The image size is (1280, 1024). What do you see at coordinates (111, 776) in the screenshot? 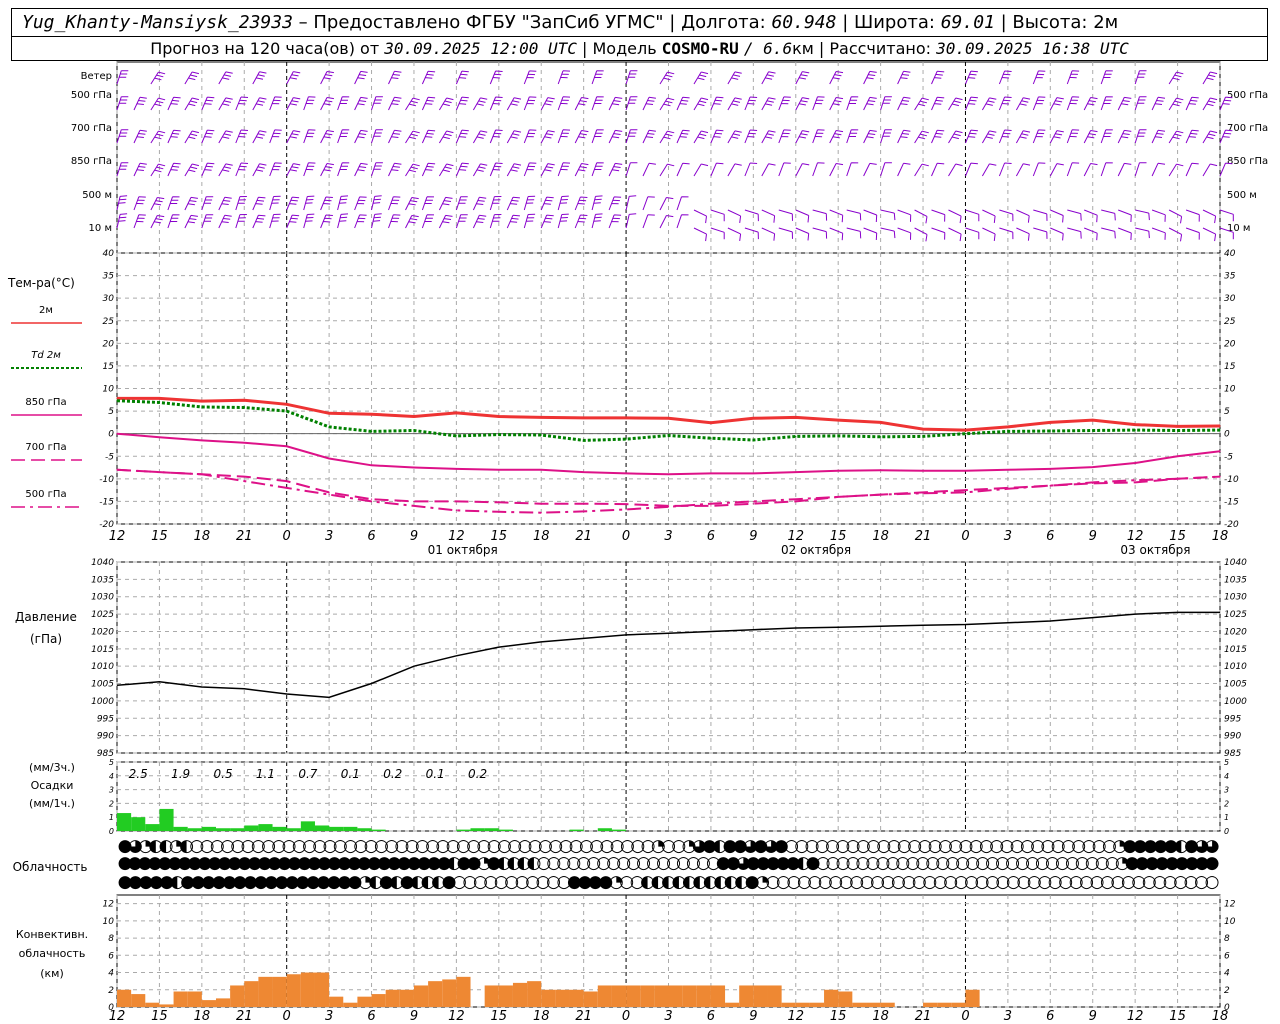
I see `precip-panel-ytick-left: 4` at bounding box center [111, 776].